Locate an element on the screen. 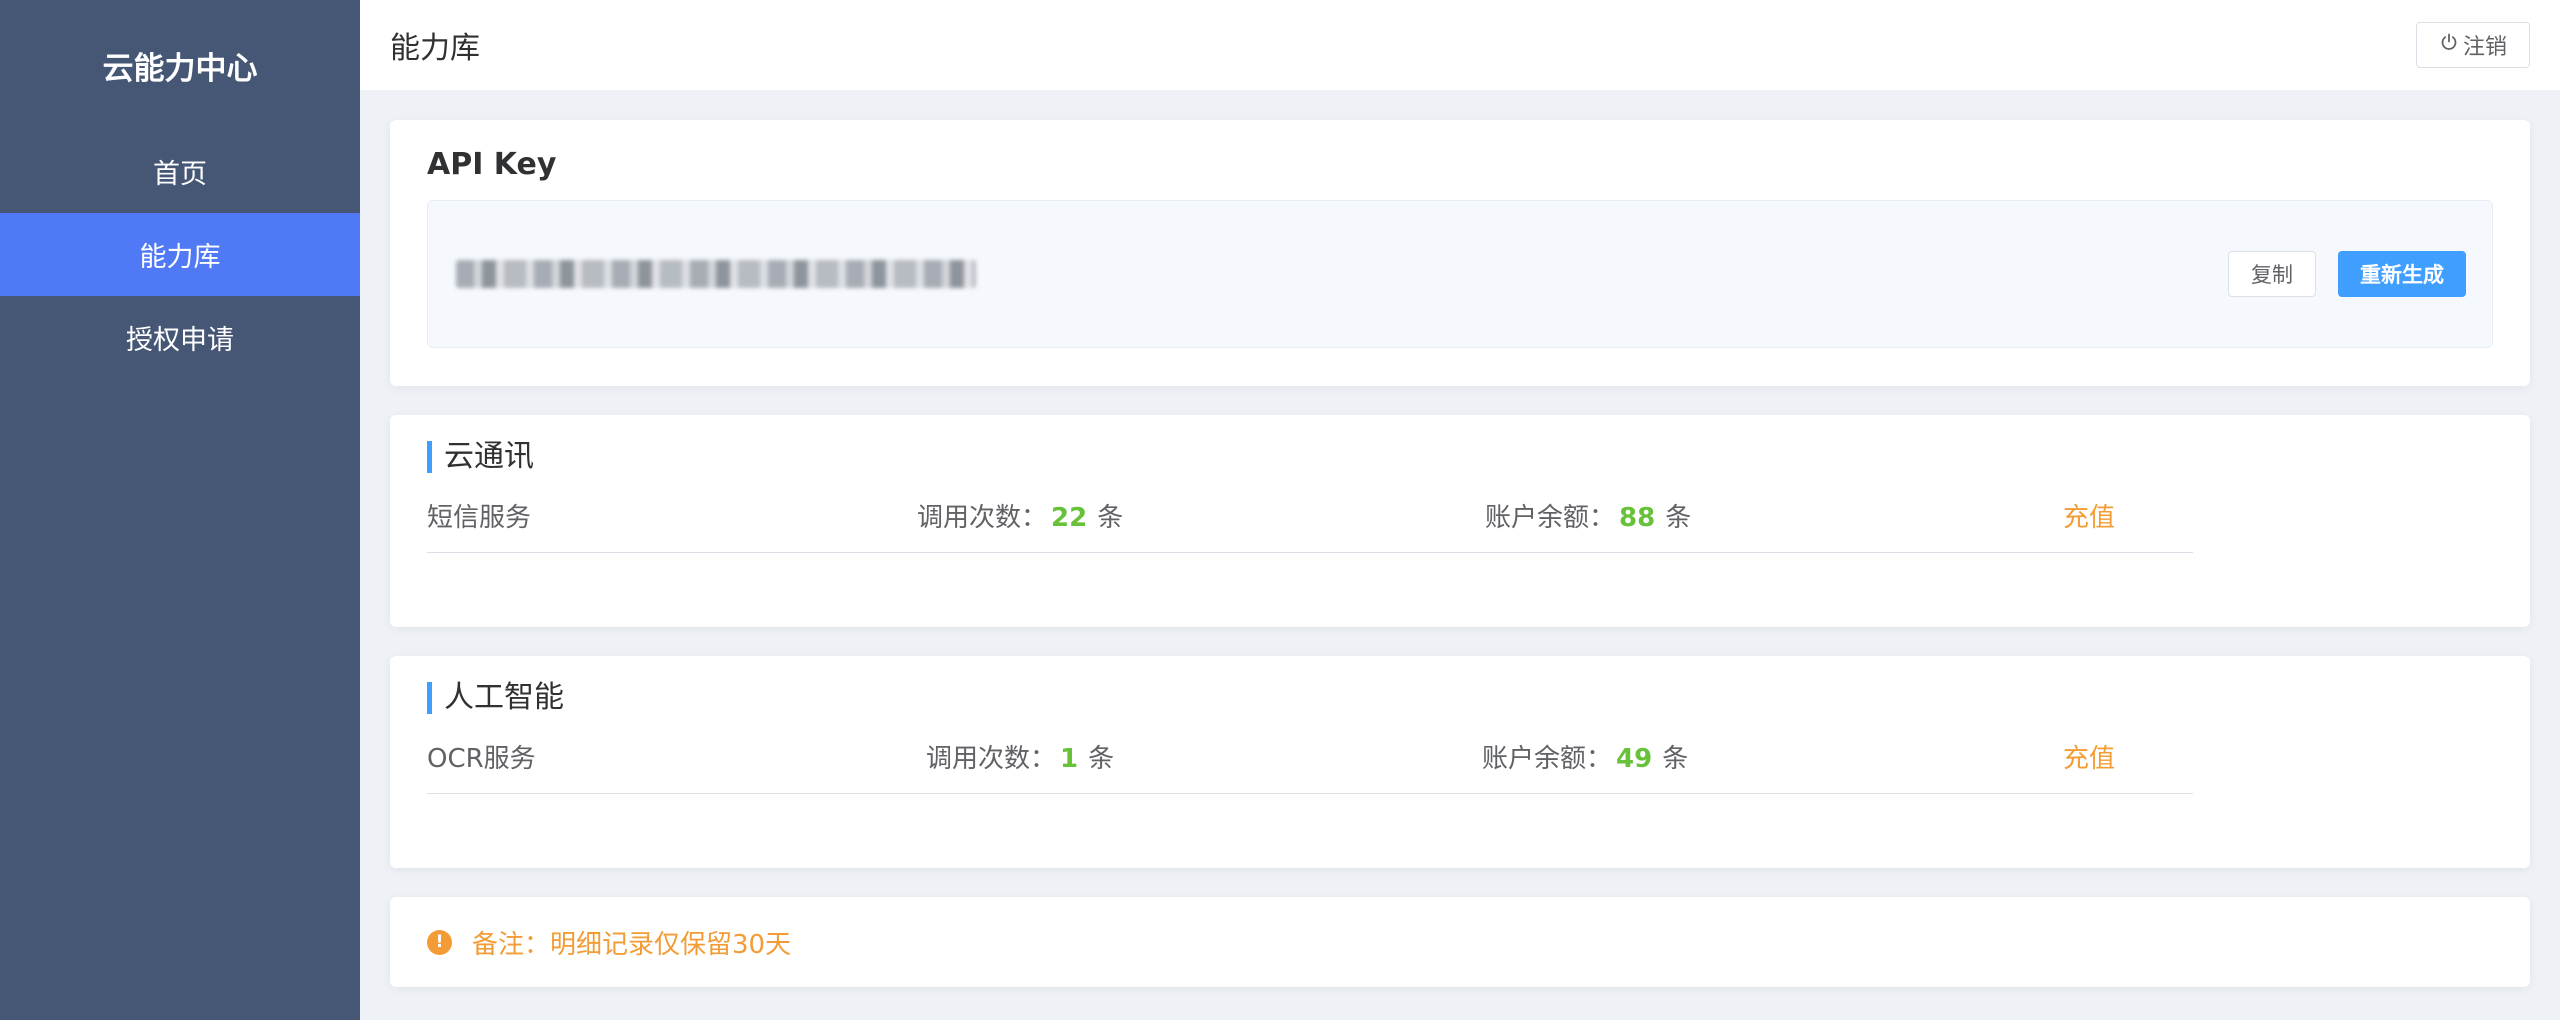 The height and width of the screenshot is (1020, 2560). logout-label: 注销 is located at coordinates (2484, 46).